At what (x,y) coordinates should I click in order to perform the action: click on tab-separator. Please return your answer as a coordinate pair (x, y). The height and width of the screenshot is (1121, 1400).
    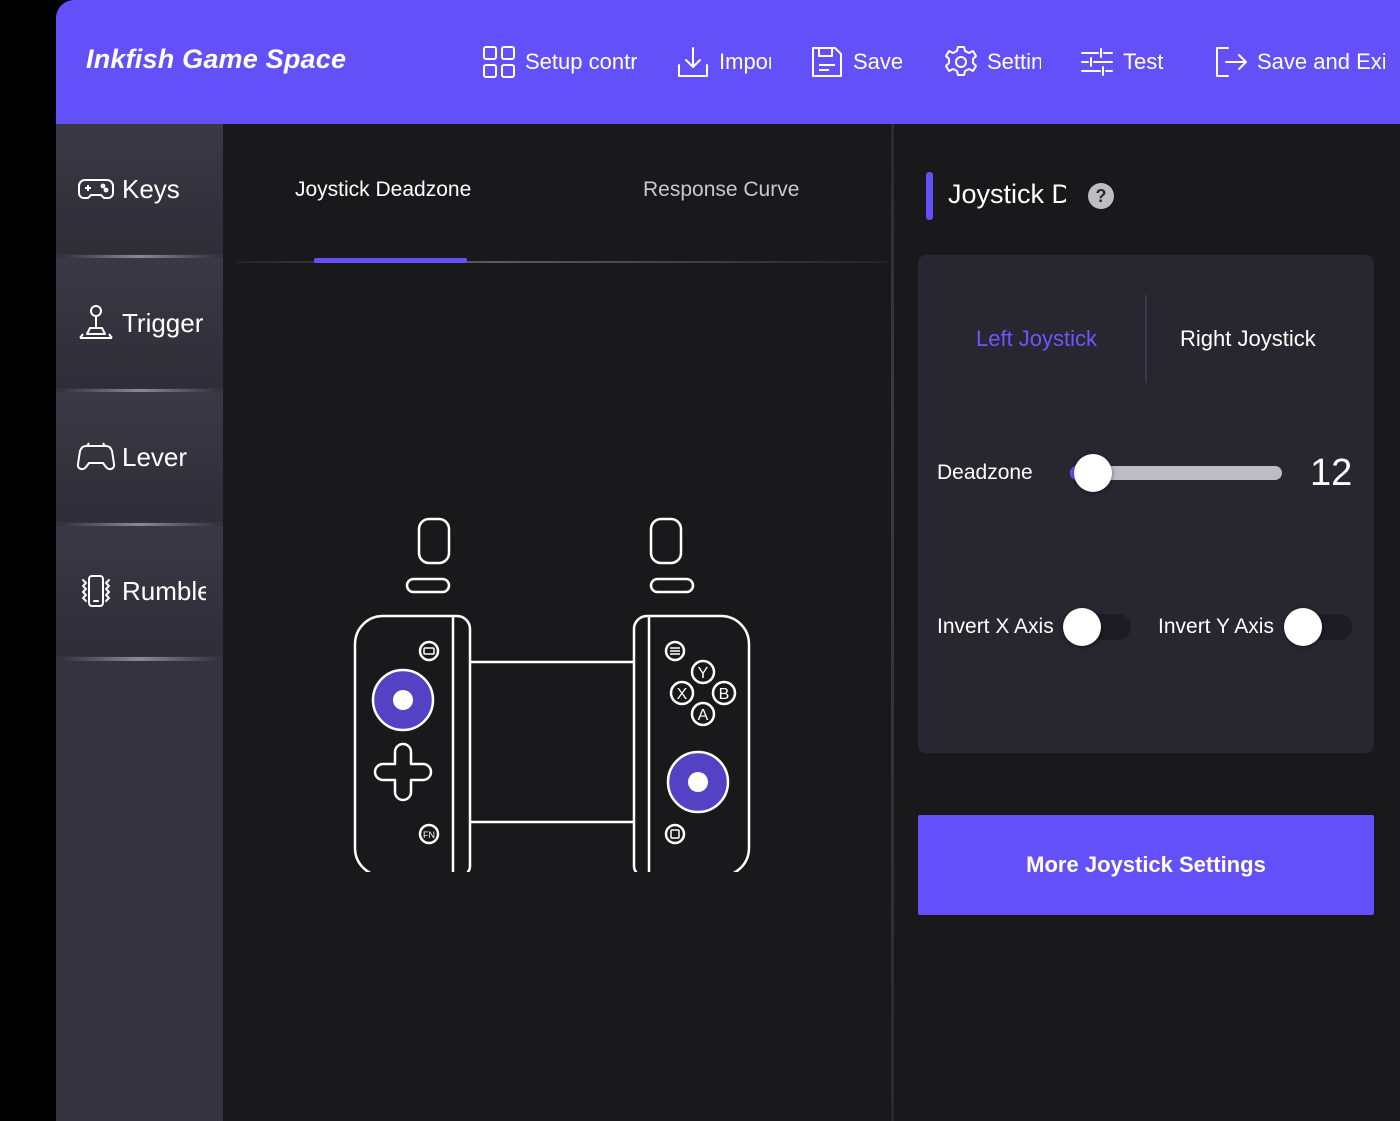
    Looking at the image, I should click on (1146, 339).